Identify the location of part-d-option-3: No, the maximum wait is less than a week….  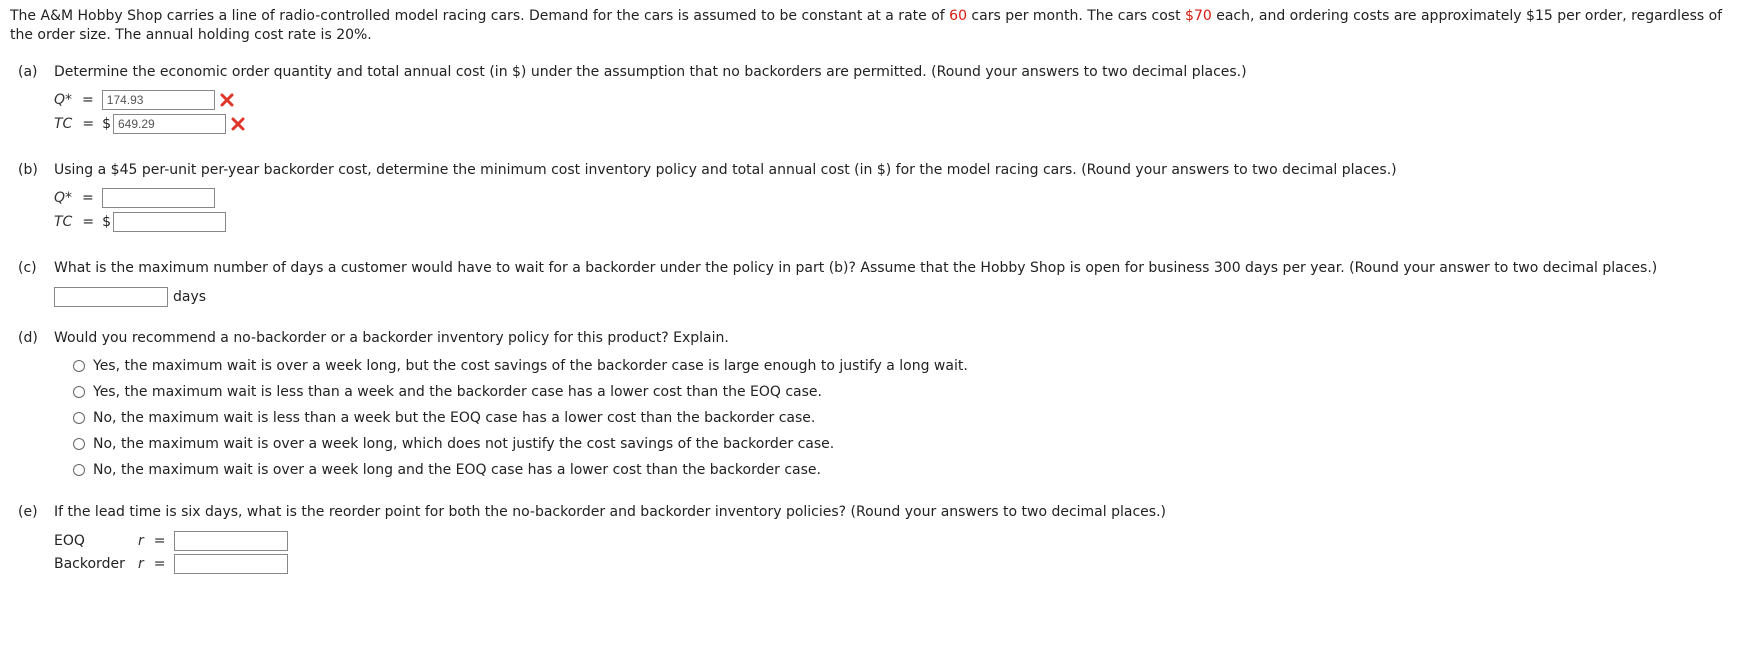
(444, 418).